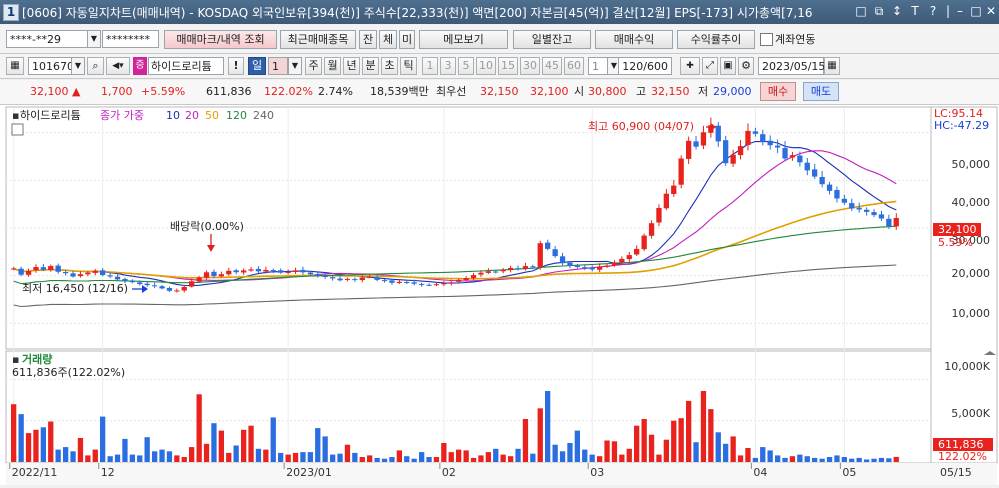 Image resolution: width=999 pixels, height=488 pixels. Describe the element at coordinates (466, 66) in the screenshot. I see `interval-5-button: 5` at that location.